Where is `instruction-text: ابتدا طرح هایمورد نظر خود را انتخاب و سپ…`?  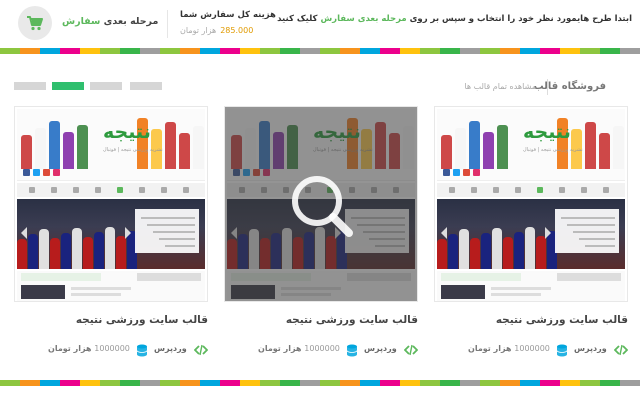 instruction-text: ابتدا طرح هایمورد نظر خود را انتخاب و سپ… is located at coordinates (520, 19).